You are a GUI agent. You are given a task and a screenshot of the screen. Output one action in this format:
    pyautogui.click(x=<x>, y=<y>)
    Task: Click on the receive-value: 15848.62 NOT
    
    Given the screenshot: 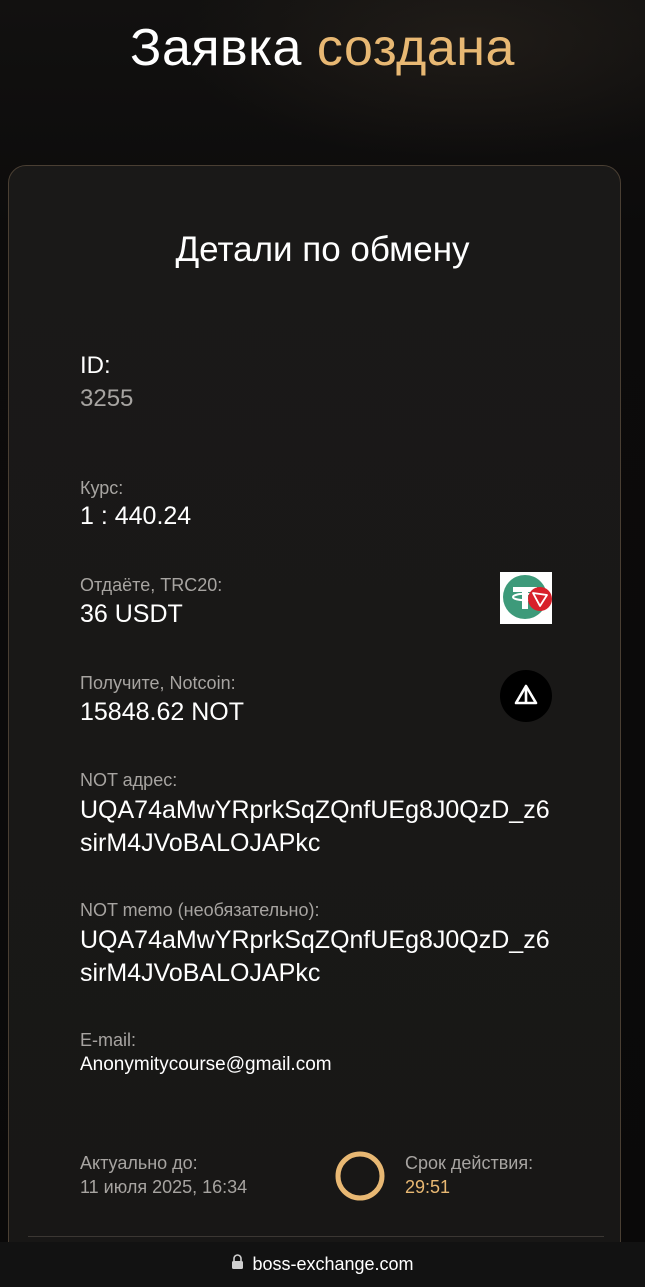 What is the action you would take?
    pyautogui.click(x=162, y=712)
    